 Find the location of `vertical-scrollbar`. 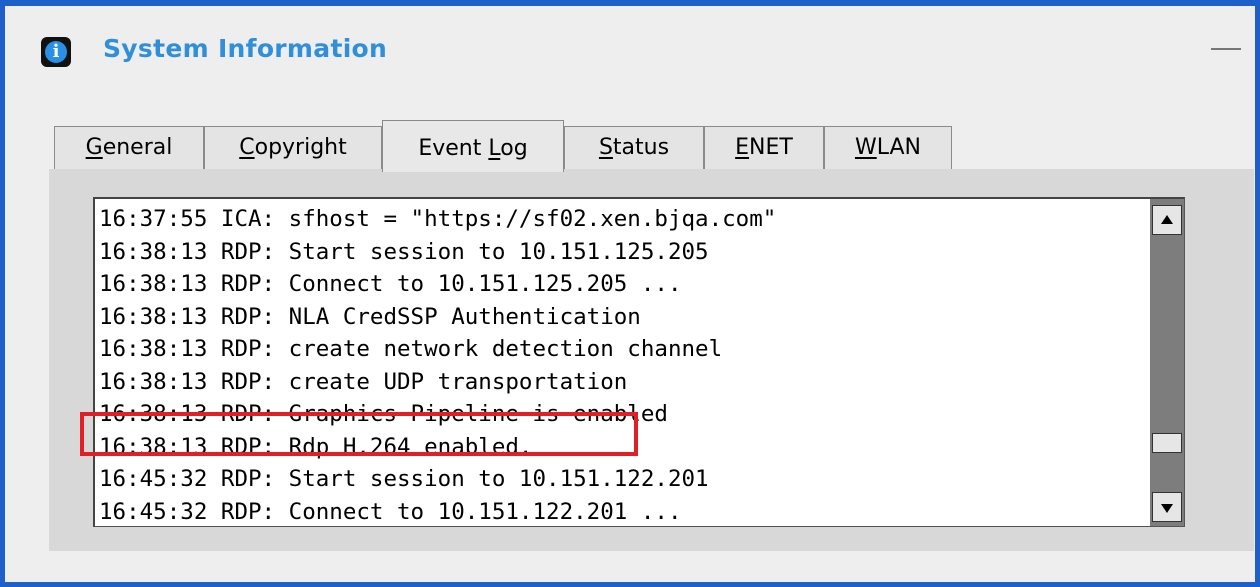

vertical-scrollbar is located at coordinates (1167, 362).